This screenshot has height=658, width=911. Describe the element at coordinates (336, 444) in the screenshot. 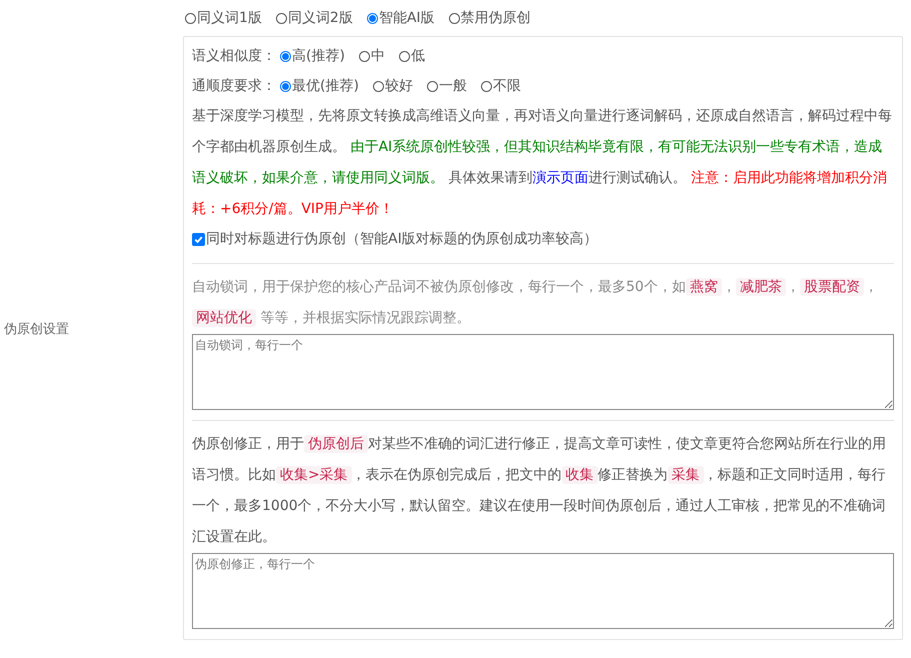

I see `keyword-tag: 伪原创后` at that location.